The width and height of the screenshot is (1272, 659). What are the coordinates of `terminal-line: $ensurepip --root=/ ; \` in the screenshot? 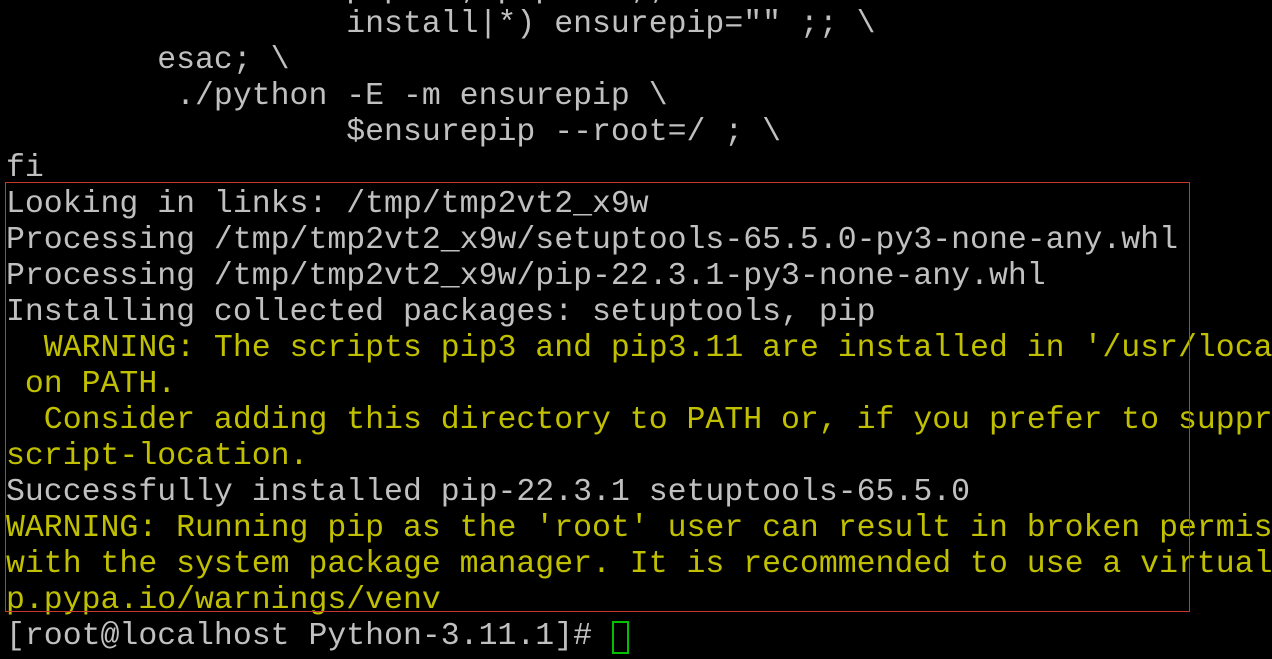 It's located at (394, 132).